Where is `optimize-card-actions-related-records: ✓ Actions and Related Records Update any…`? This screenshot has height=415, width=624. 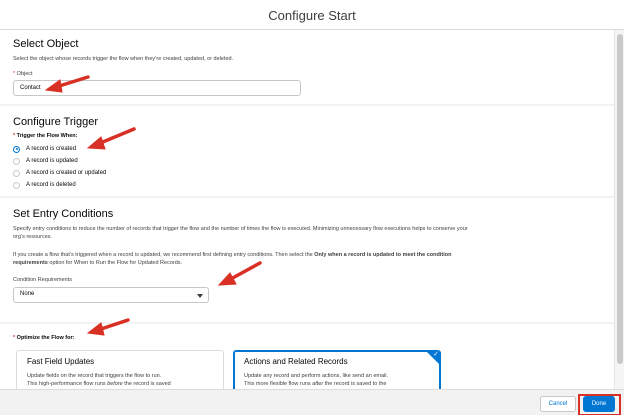
optimize-card-actions-related-records: ✓ Actions and Related Records Update any… is located at coordinates (337, 369).